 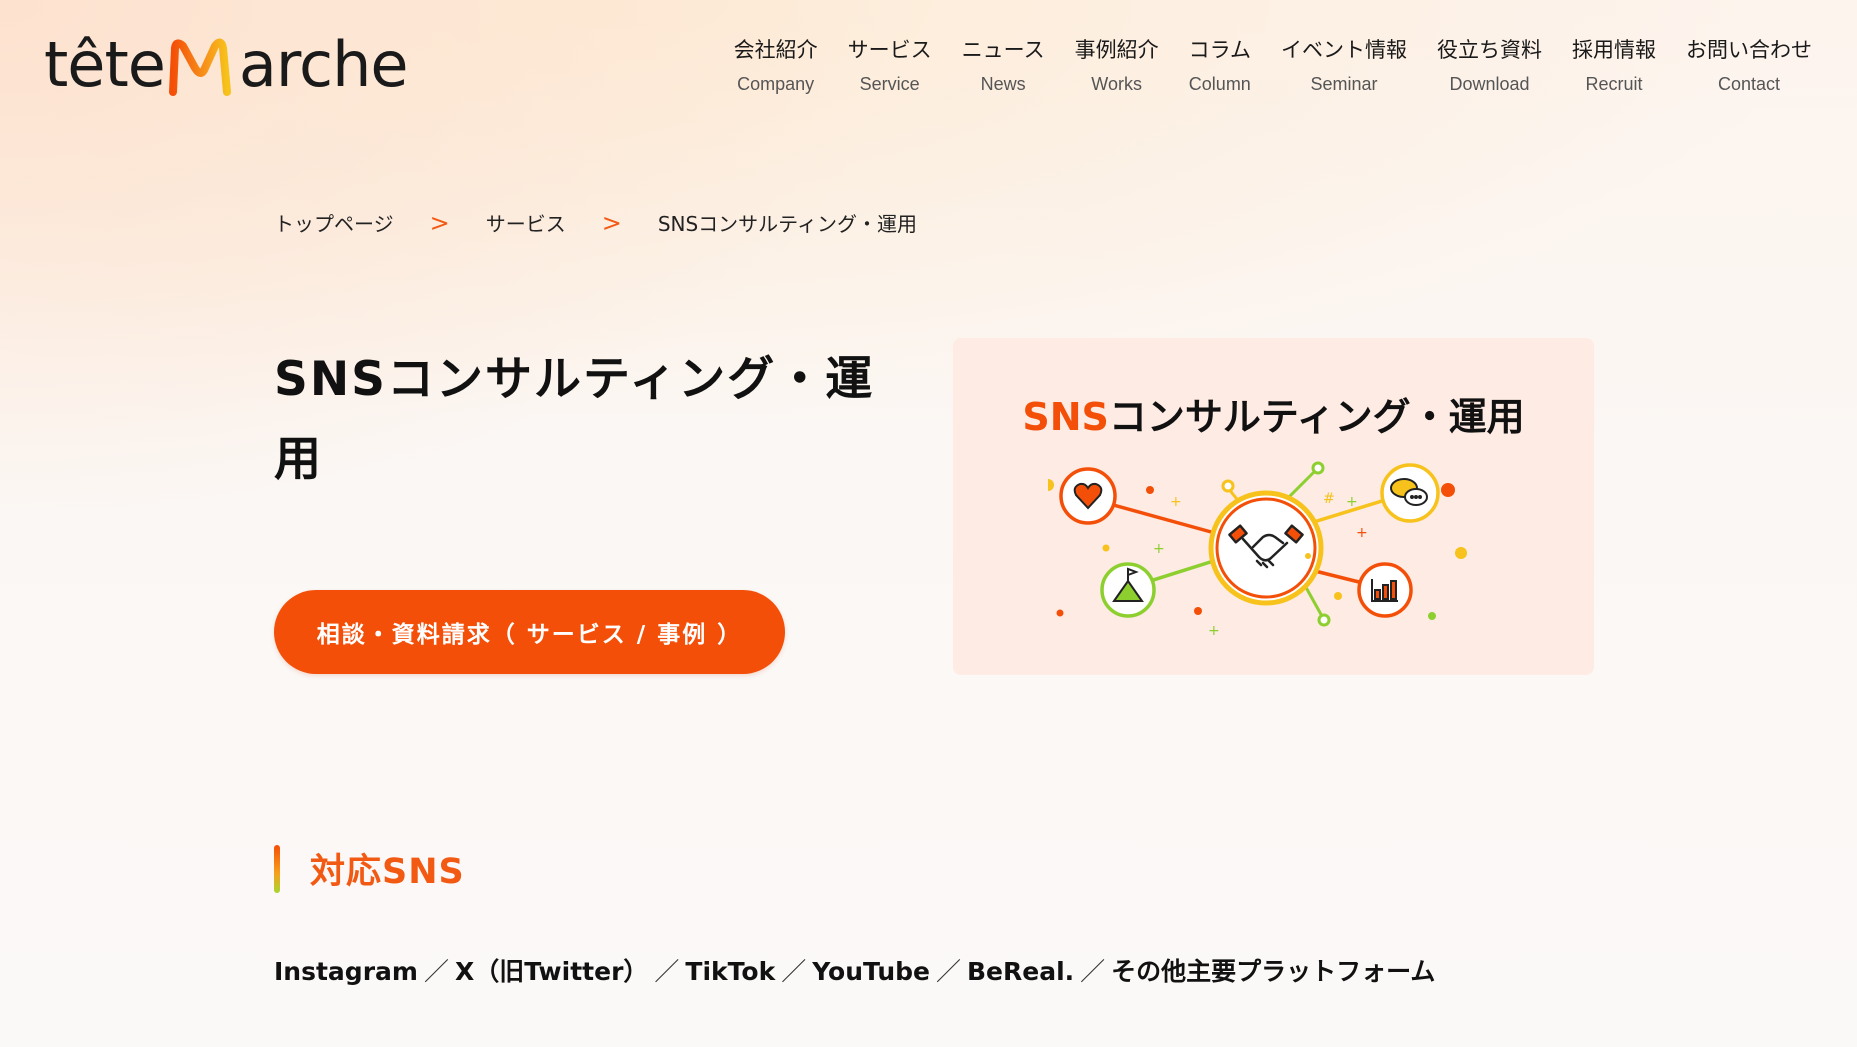 I want to click on nav-label-ja: 採用情報, so click(x=1614, y=50).